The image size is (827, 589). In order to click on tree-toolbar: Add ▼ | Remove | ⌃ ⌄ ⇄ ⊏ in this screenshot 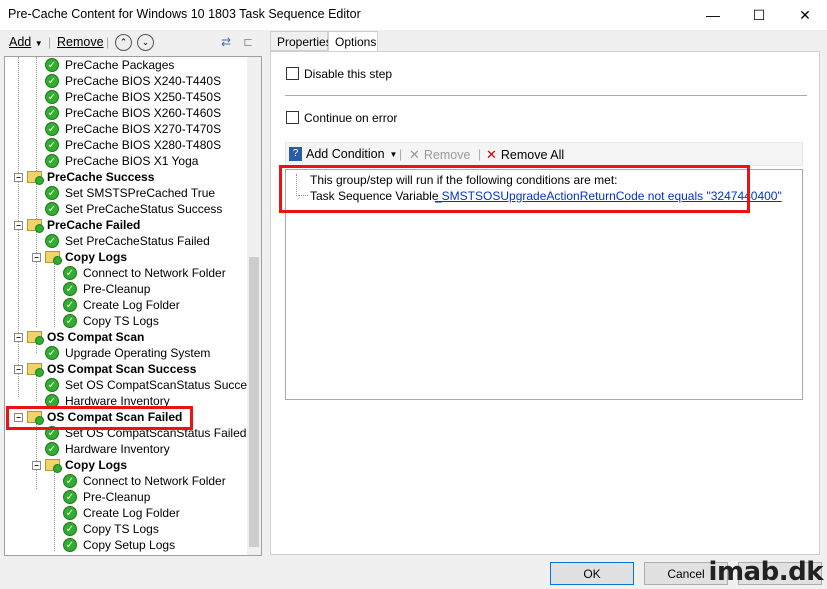, I will do `click(131, 42)`.